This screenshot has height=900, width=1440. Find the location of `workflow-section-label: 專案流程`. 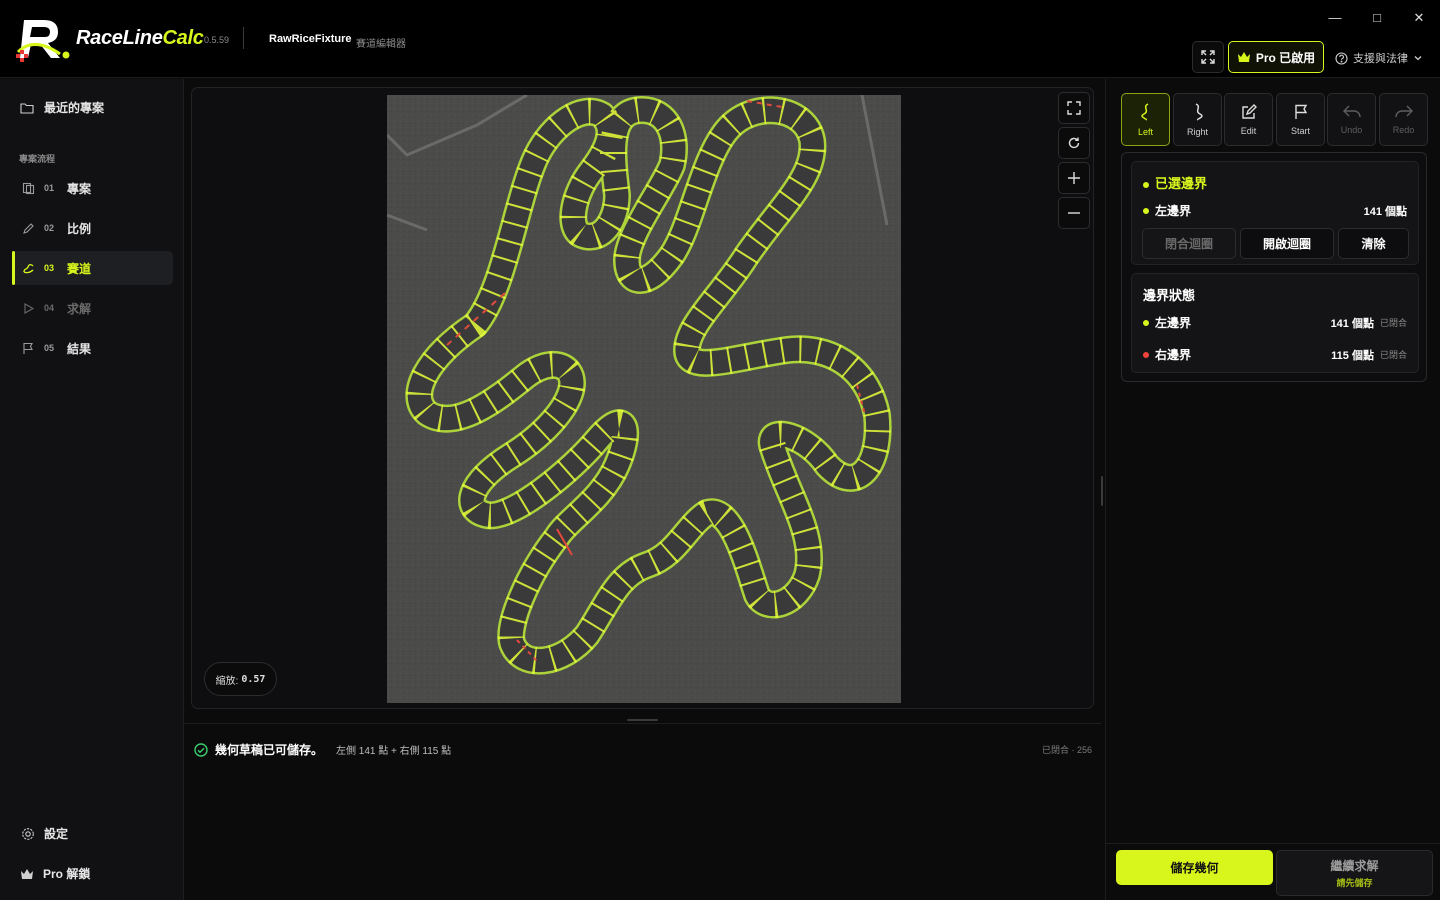

workflow-section-label: 專案流程 is located at coordinates (37, 159).